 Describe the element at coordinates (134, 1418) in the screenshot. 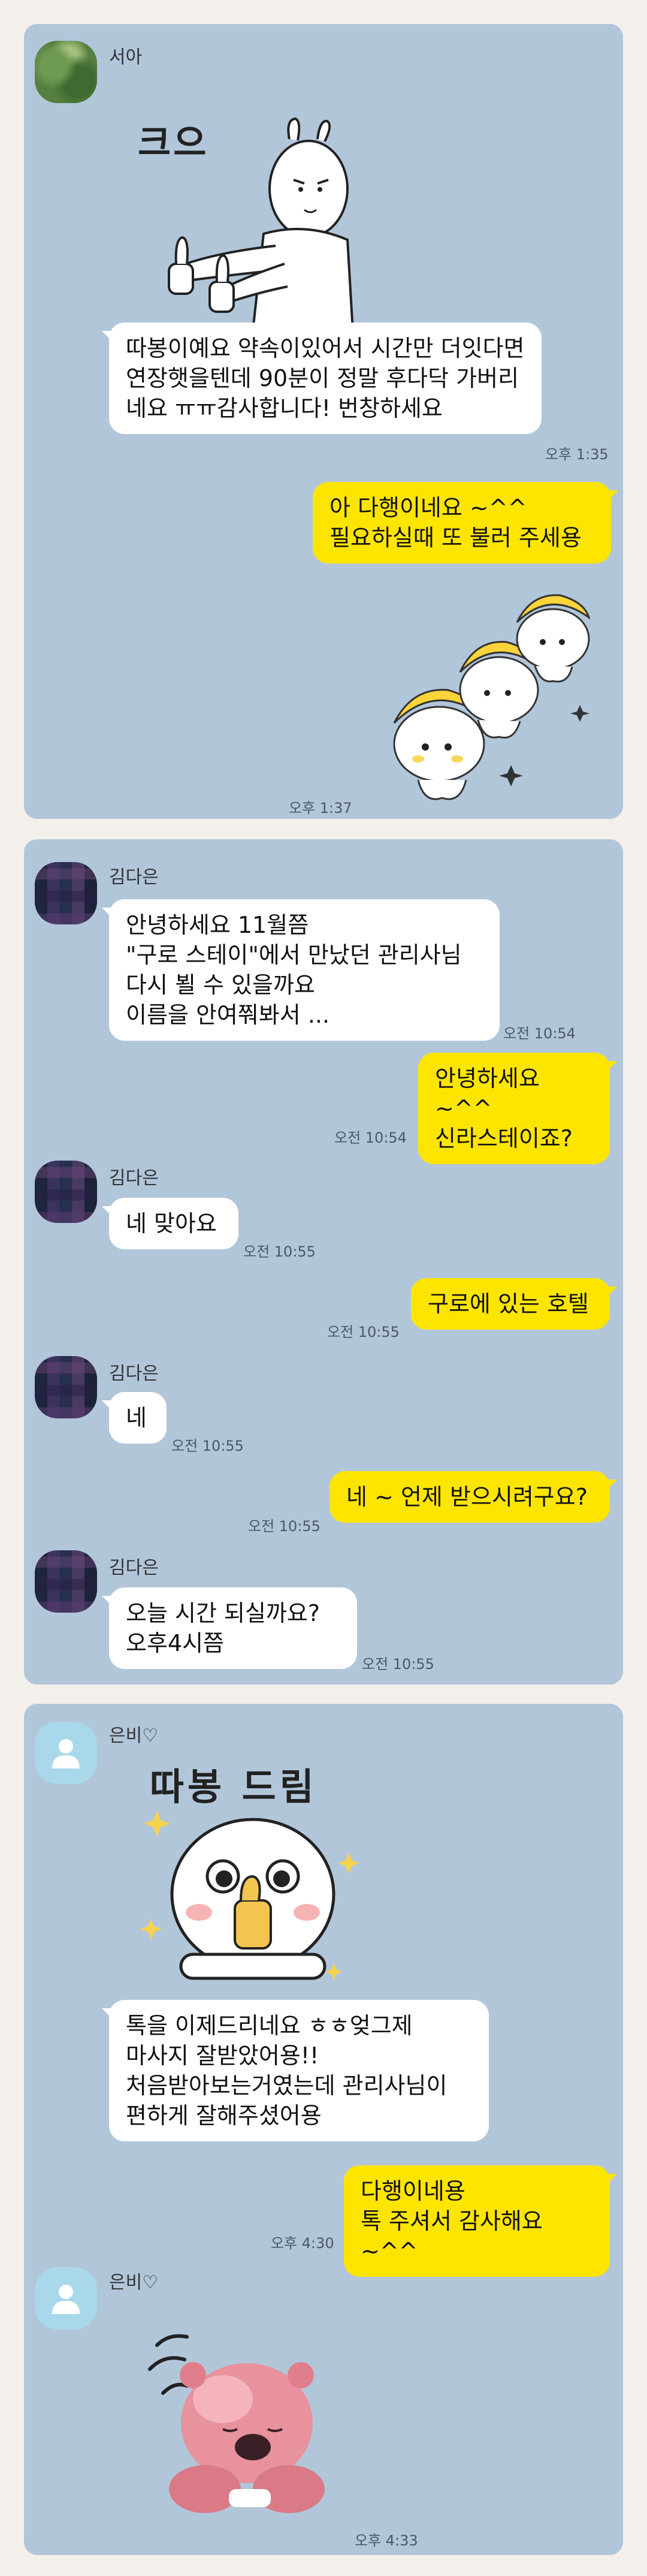

I see `incoming-message-bubble: 네` at that location.